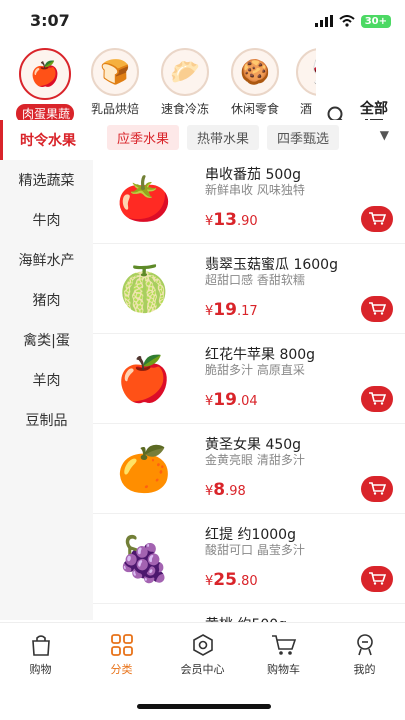 This screenshot has height=720, width=405. I want to click on wine-icon: 🍷, so click(306, 72).